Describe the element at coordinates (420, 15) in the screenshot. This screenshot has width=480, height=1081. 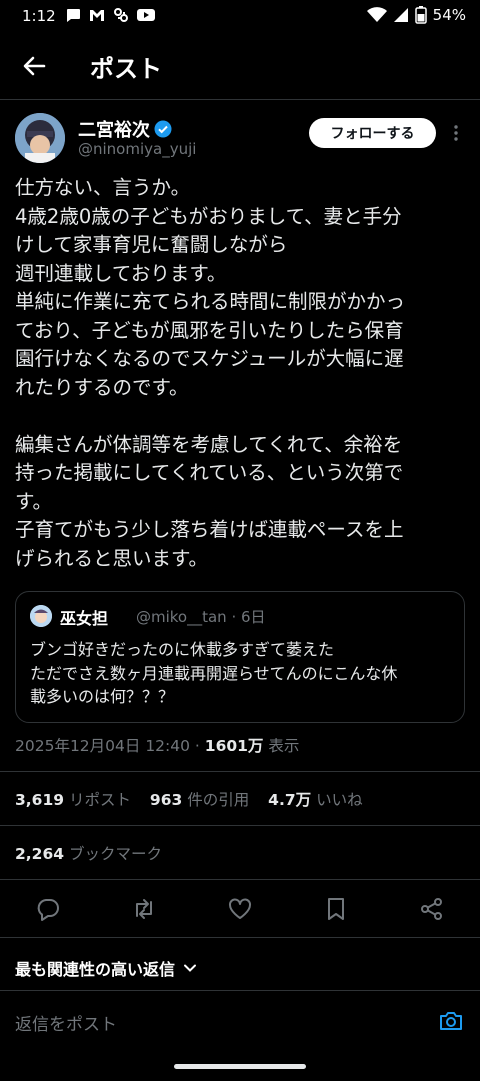
I see `battery-icon` at that location.